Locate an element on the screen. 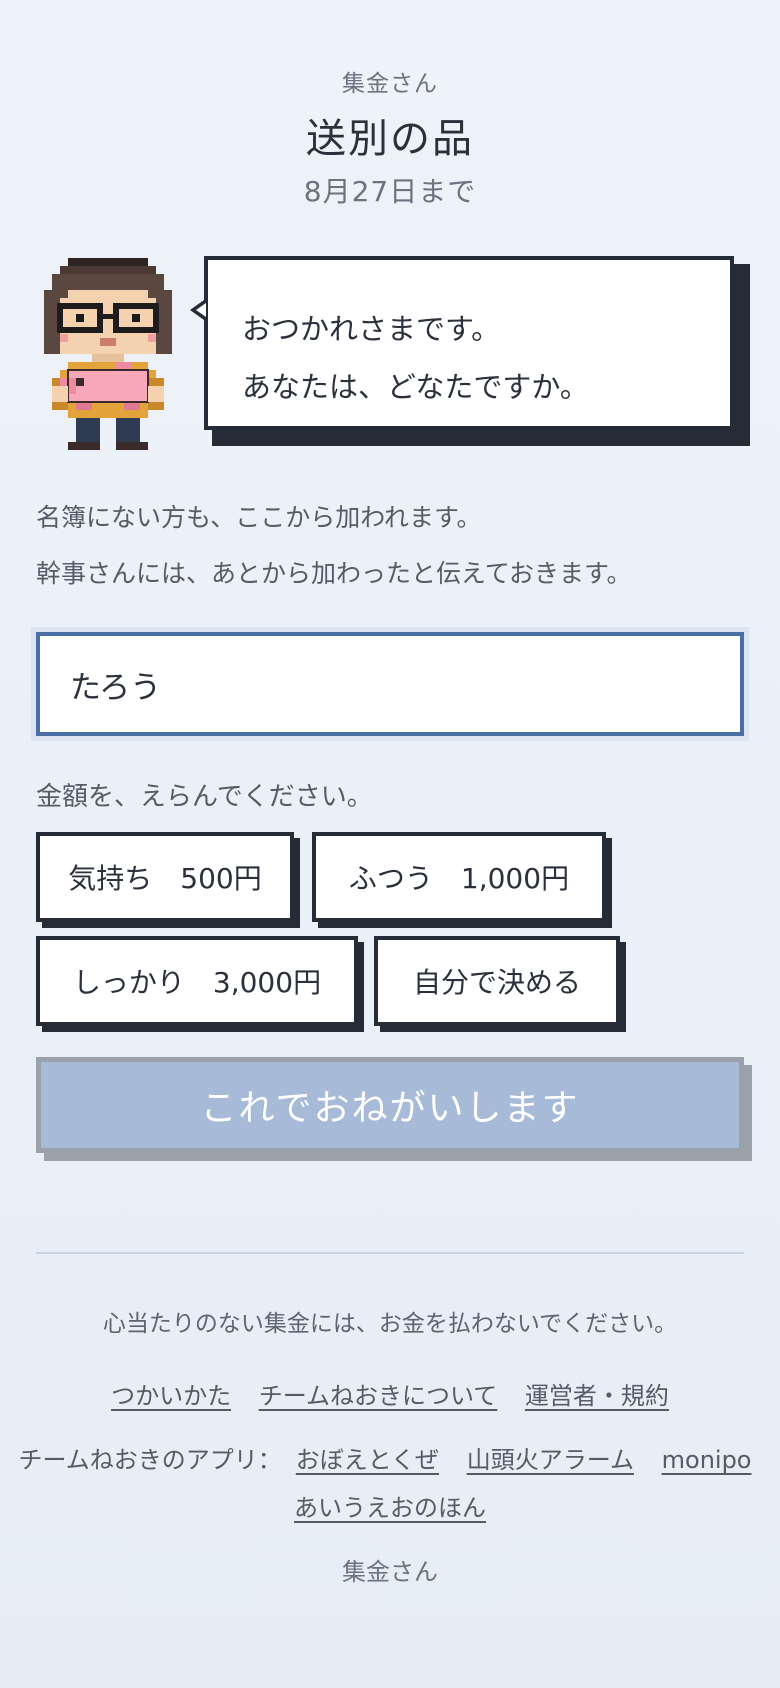 This screenshot has height=1688, width=780. amount-option-label: しっかり 3,000円 is located at coordinates (197, 981).